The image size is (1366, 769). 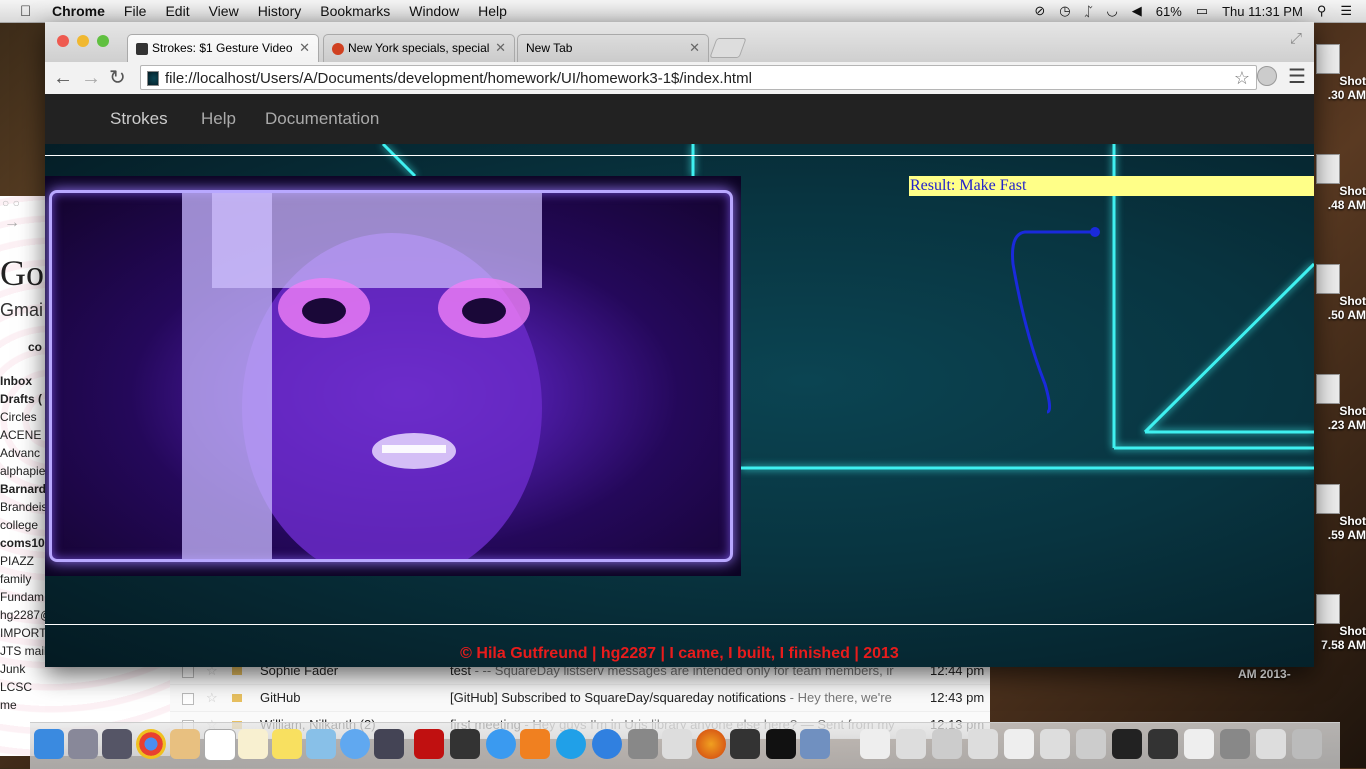 What do you see at coordinates (728, 48) in the screenshot?
I see `new-tab-button` at bounding box center [728, 48].